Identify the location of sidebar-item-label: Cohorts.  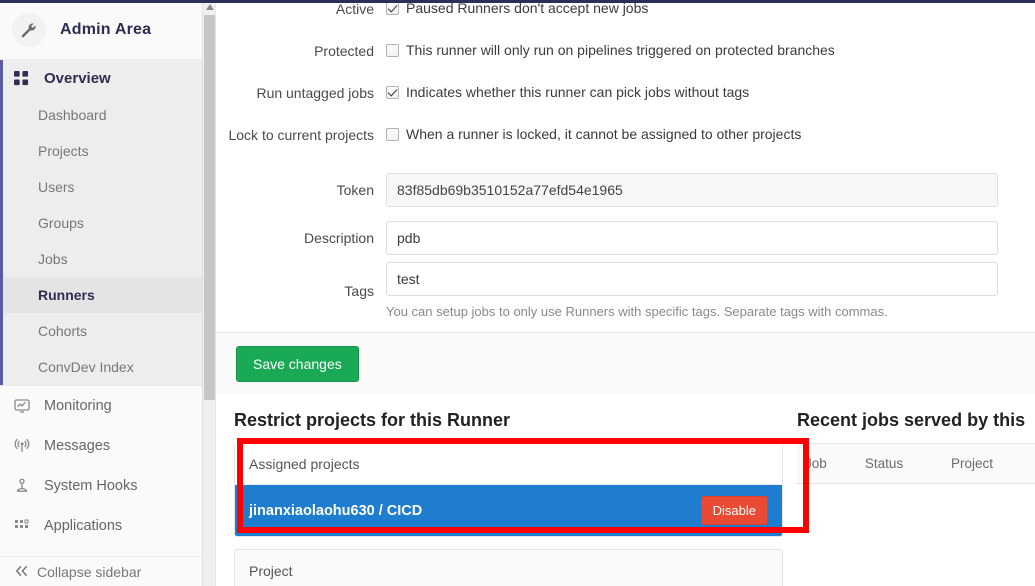
(63, 331).